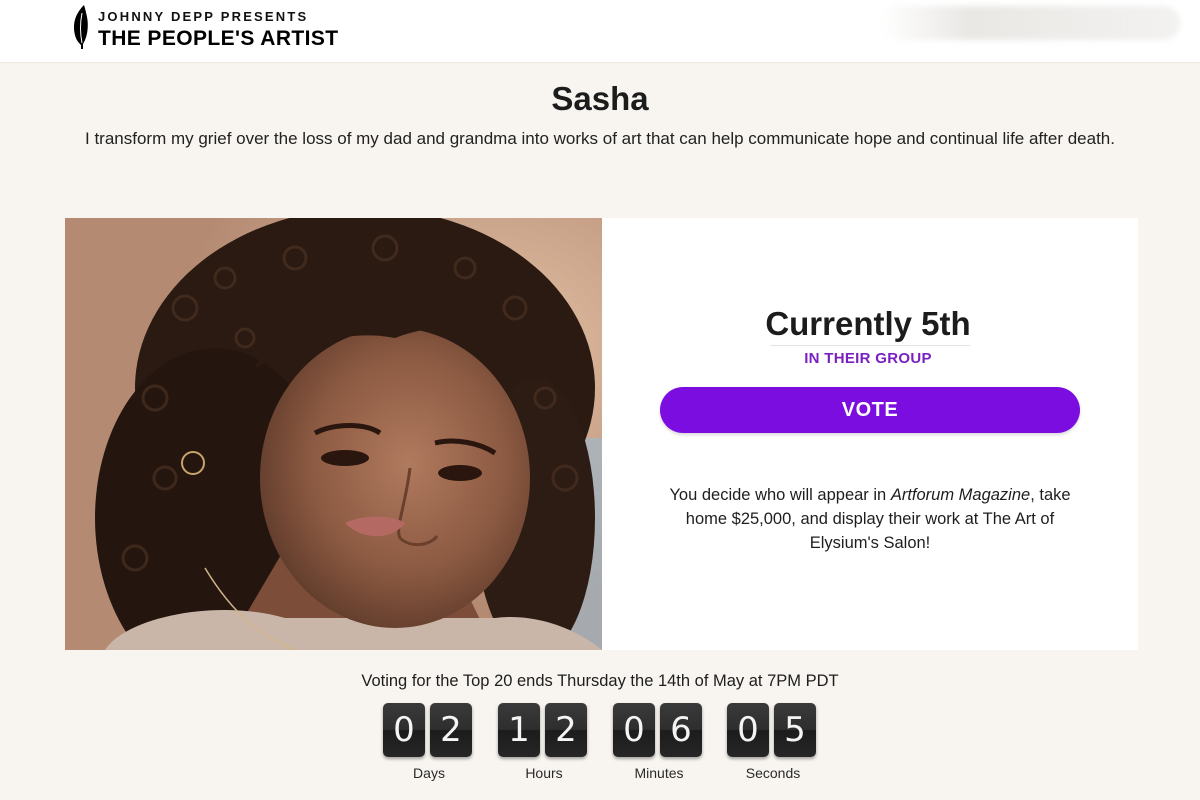 Image resolution: width=1200 pixels, height=800 pixels. Describe the element at coordinates (681, 730) in the screenshot. I see `minutes-digit-ones: 6` at that location.